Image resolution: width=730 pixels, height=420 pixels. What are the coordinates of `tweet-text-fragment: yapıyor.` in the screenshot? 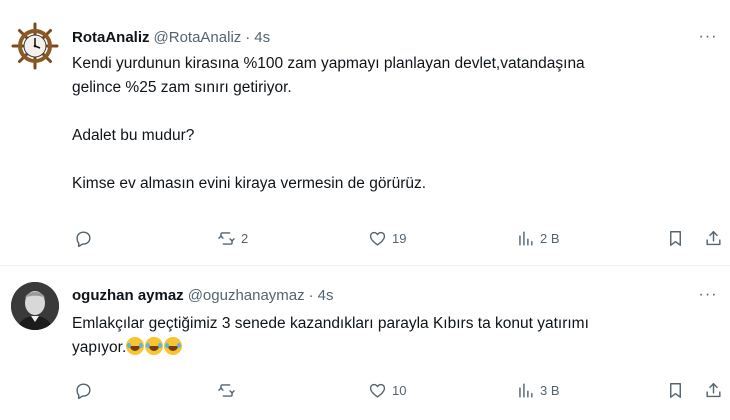 It's located at (99, 347).